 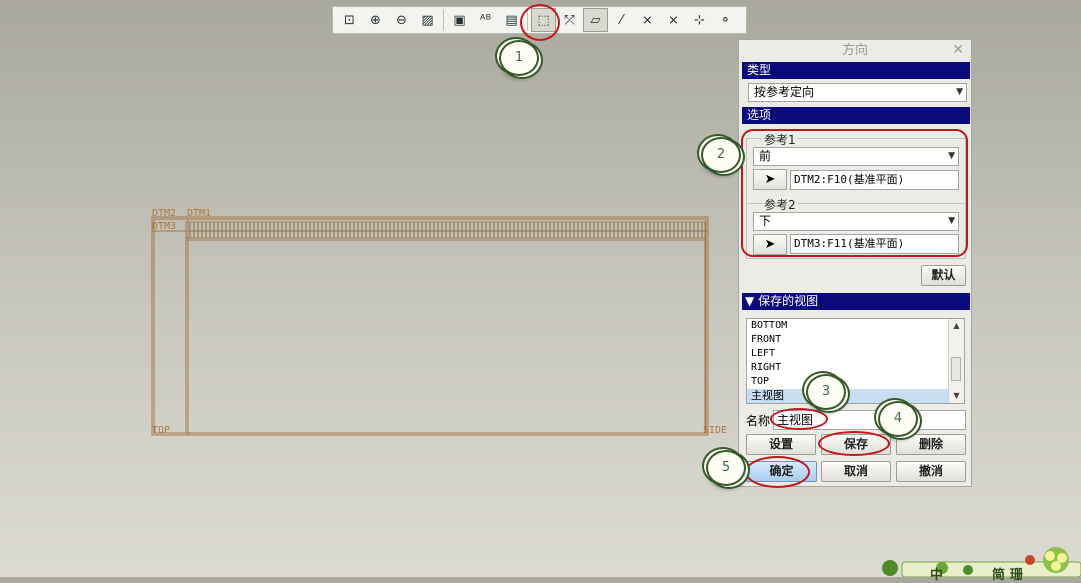 I want to click on callout-2: 2, so click(x=721, y=155).